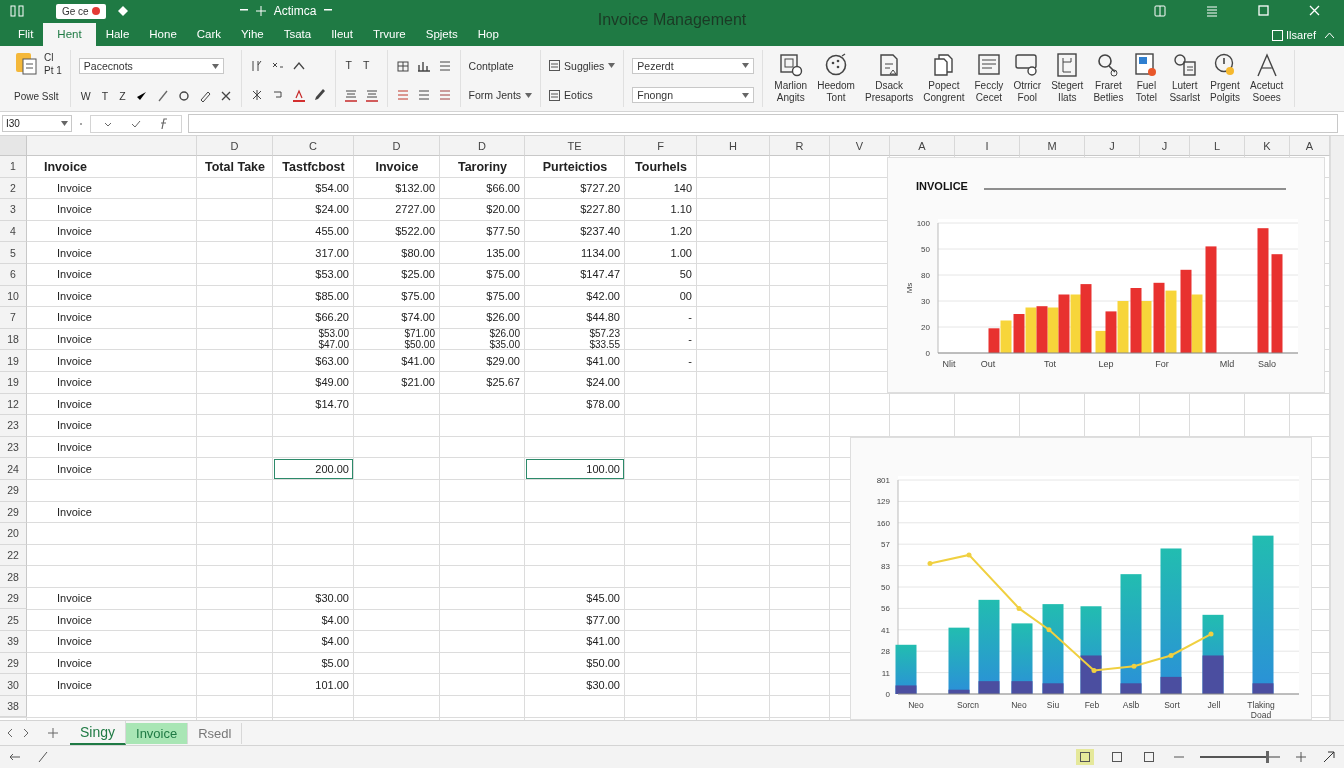 The width and height of the screenshot is (1344, 768). What do you see at coordinates (1160, 11) in the screenshot?
I see `book-icon` at bounding box center [1160, 11].